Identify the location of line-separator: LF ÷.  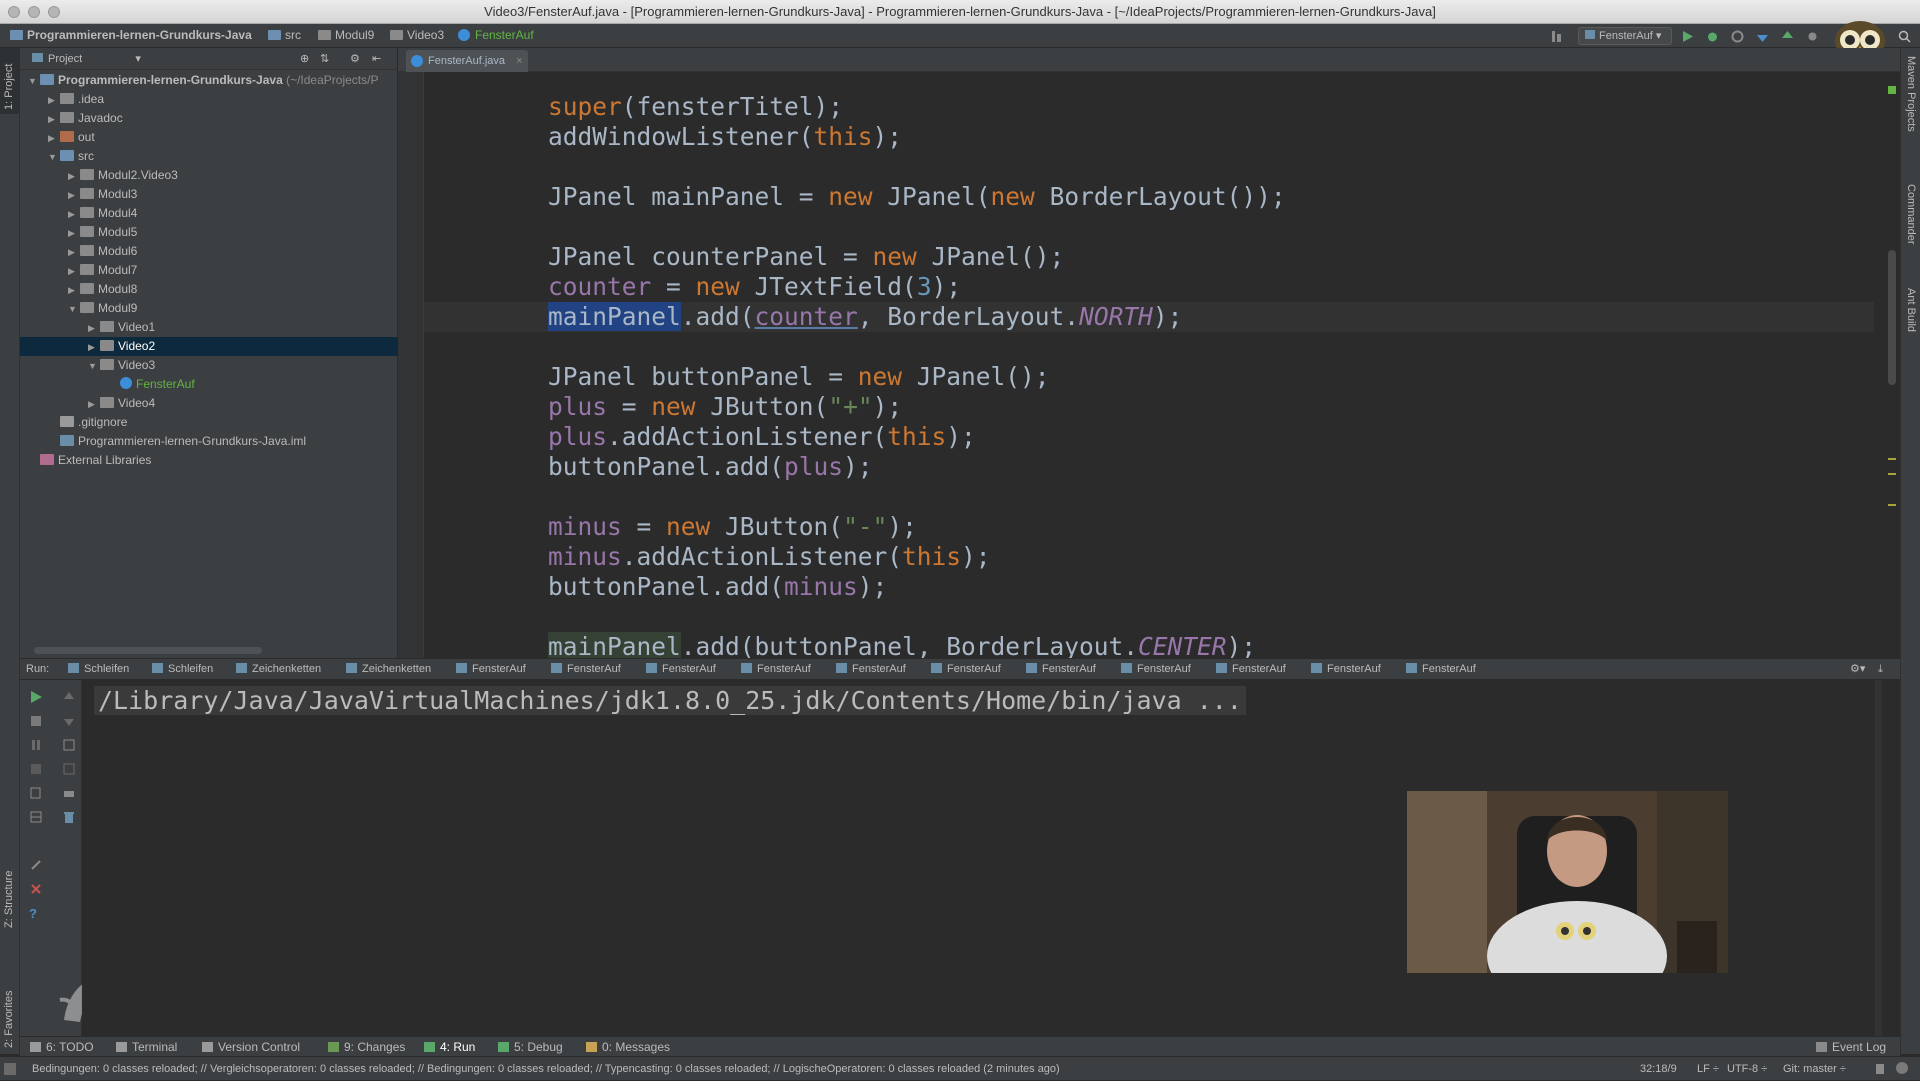
(1708, 1069).